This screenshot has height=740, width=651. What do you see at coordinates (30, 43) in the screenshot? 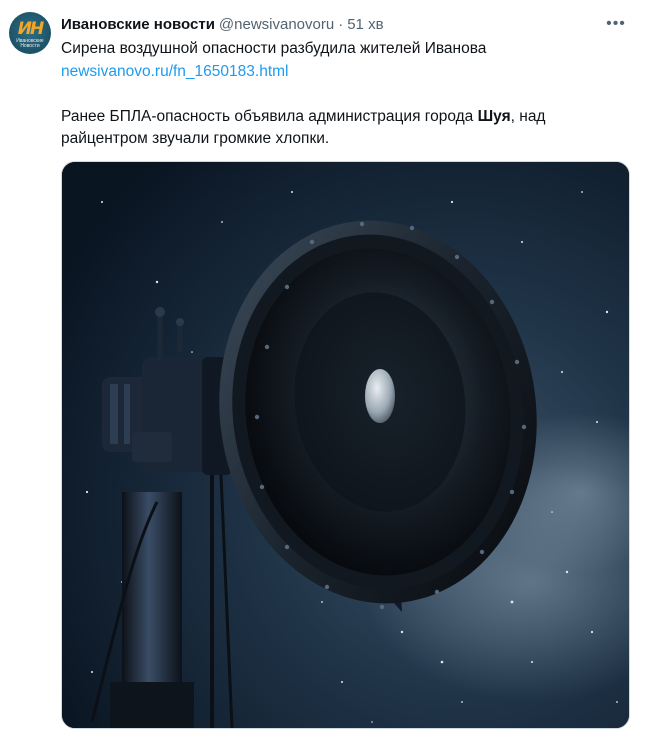
I see `avatar-logo-subtitle: Ивановские Новости` at bounding box center [30, 43].